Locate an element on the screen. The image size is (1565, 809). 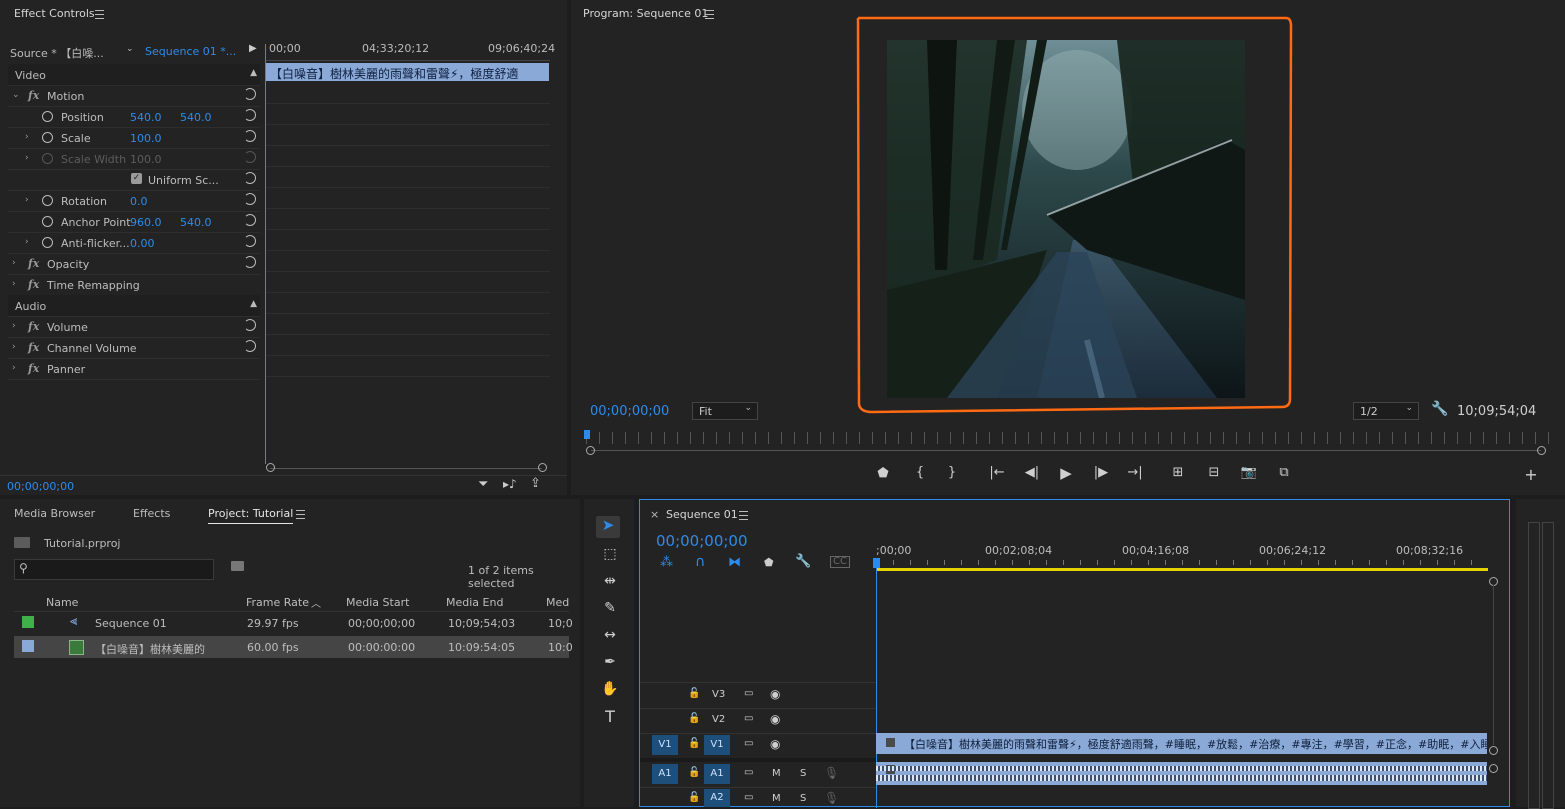
hand-tool: ✋ is located at coordinates (610, 689).